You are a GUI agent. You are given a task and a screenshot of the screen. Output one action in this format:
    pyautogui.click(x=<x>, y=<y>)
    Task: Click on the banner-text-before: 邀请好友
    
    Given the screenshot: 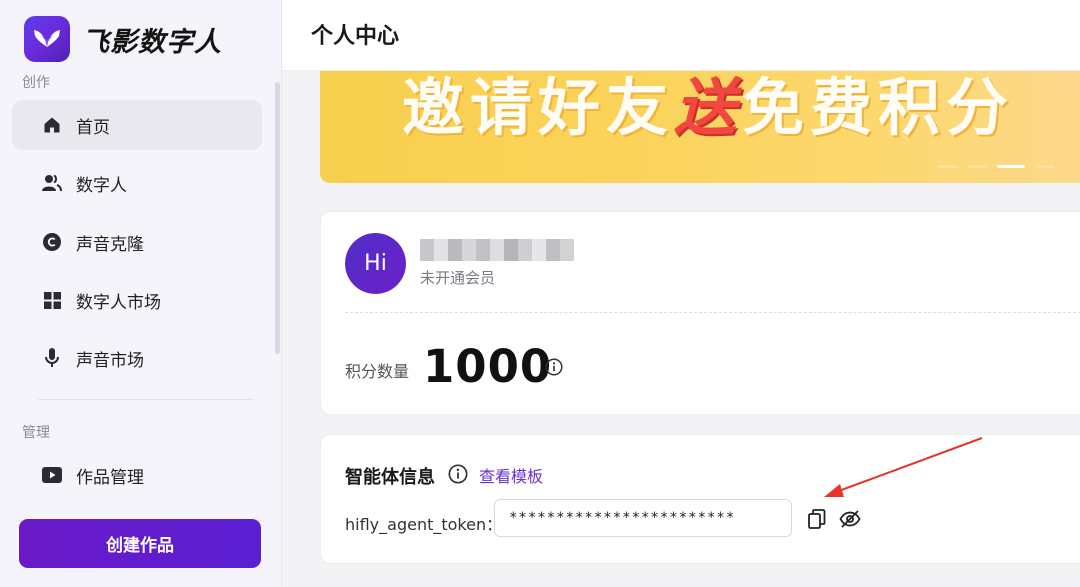 What is the action you would take?
    pyautogui.click(x=538, y=107)
    